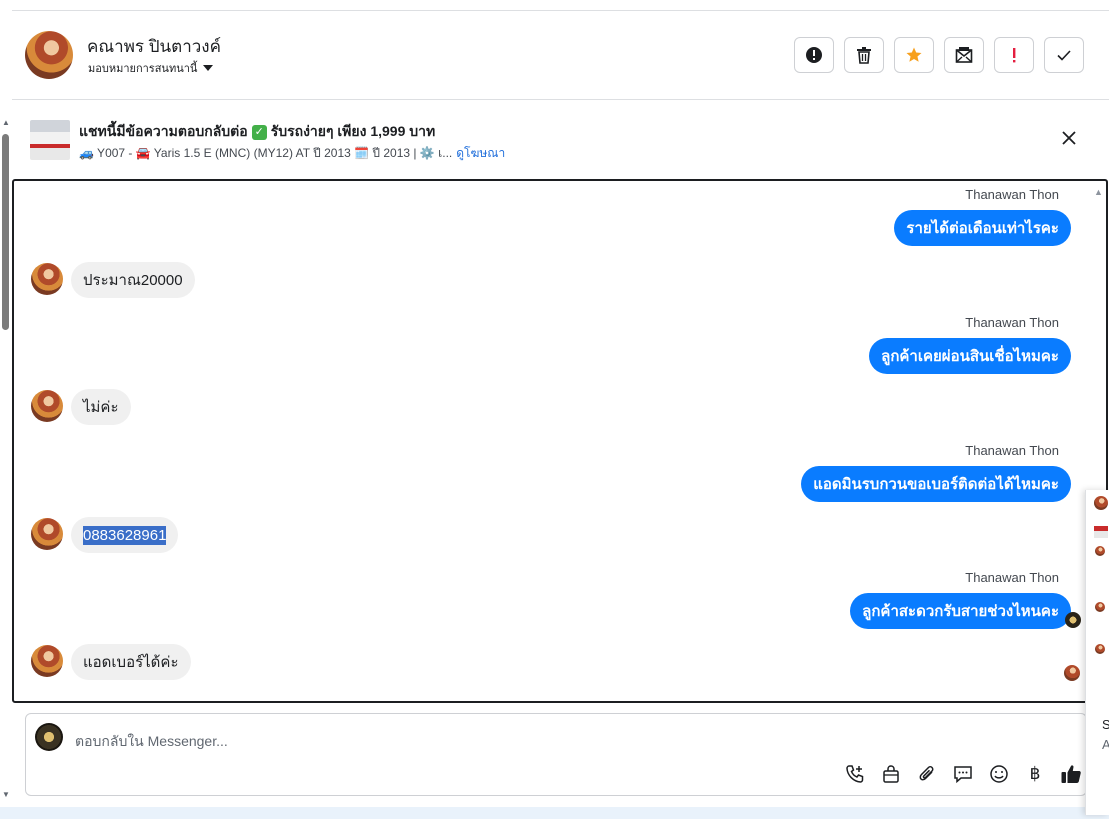 Image resolution: width=1109 pixels, height=819 pixels. I want to click on reply-composer: ตอบกลับใน Messenger... ฿, so click(556, 754).